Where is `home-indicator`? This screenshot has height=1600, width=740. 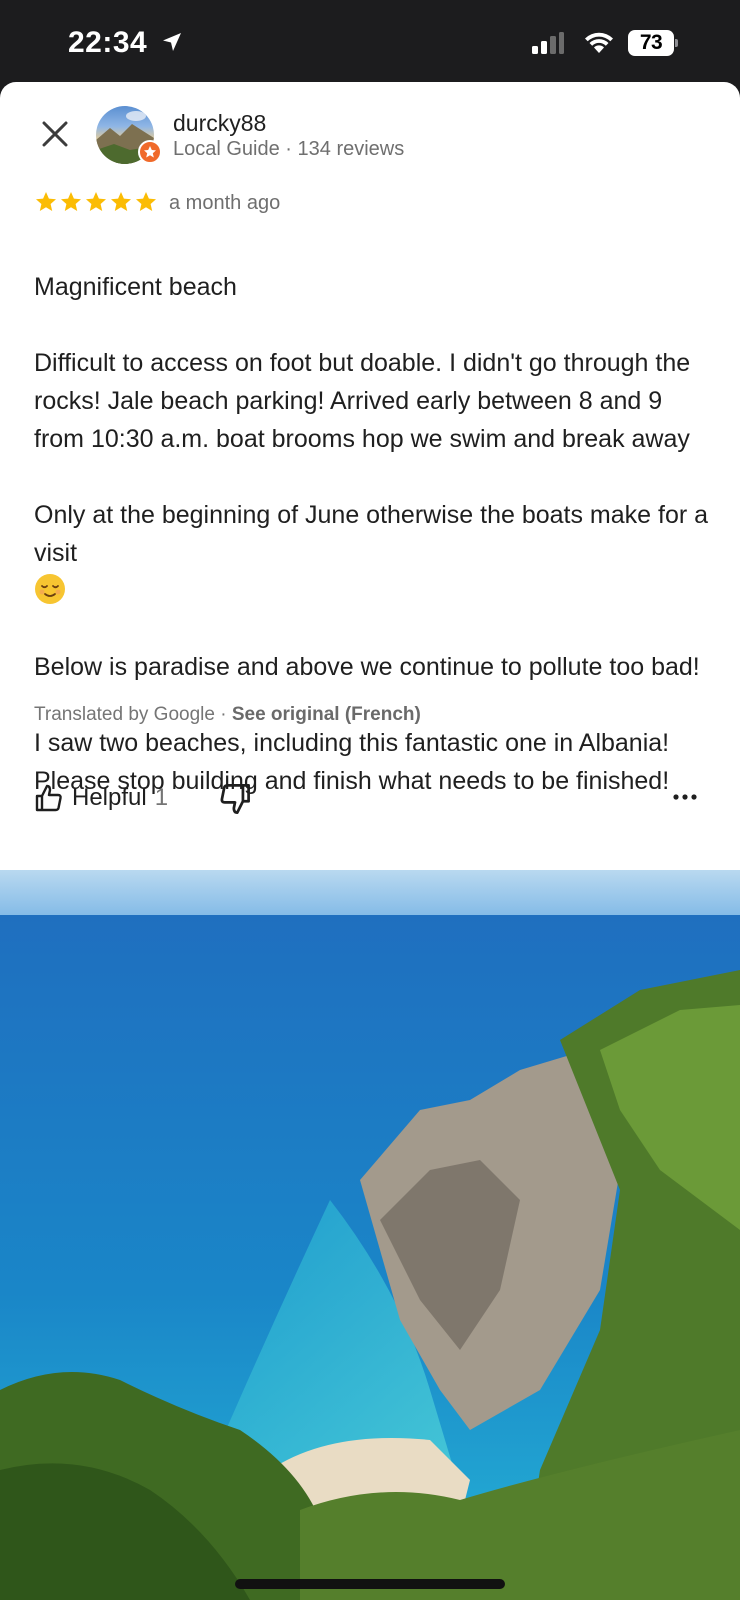 home-indicator is located at coordinates (370, 1584).